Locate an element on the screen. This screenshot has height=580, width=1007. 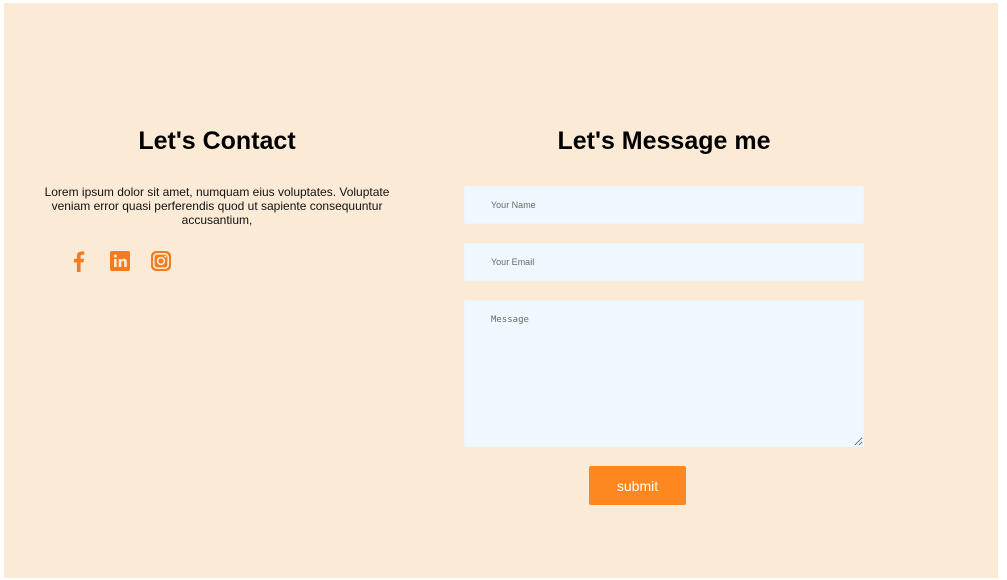
instagram-icon is located at coordinates (161, 261).